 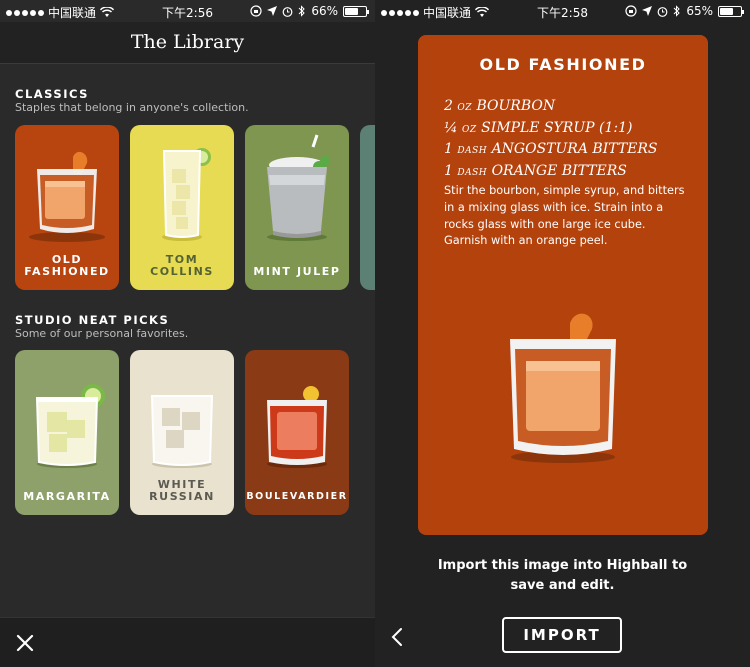 What do you see at coordinates (538, 127) in the screenshot?
I see `ingredient-row: ¼ OZ SIMPLE SYRUP (1:1)` at bounding box center [538, 127].